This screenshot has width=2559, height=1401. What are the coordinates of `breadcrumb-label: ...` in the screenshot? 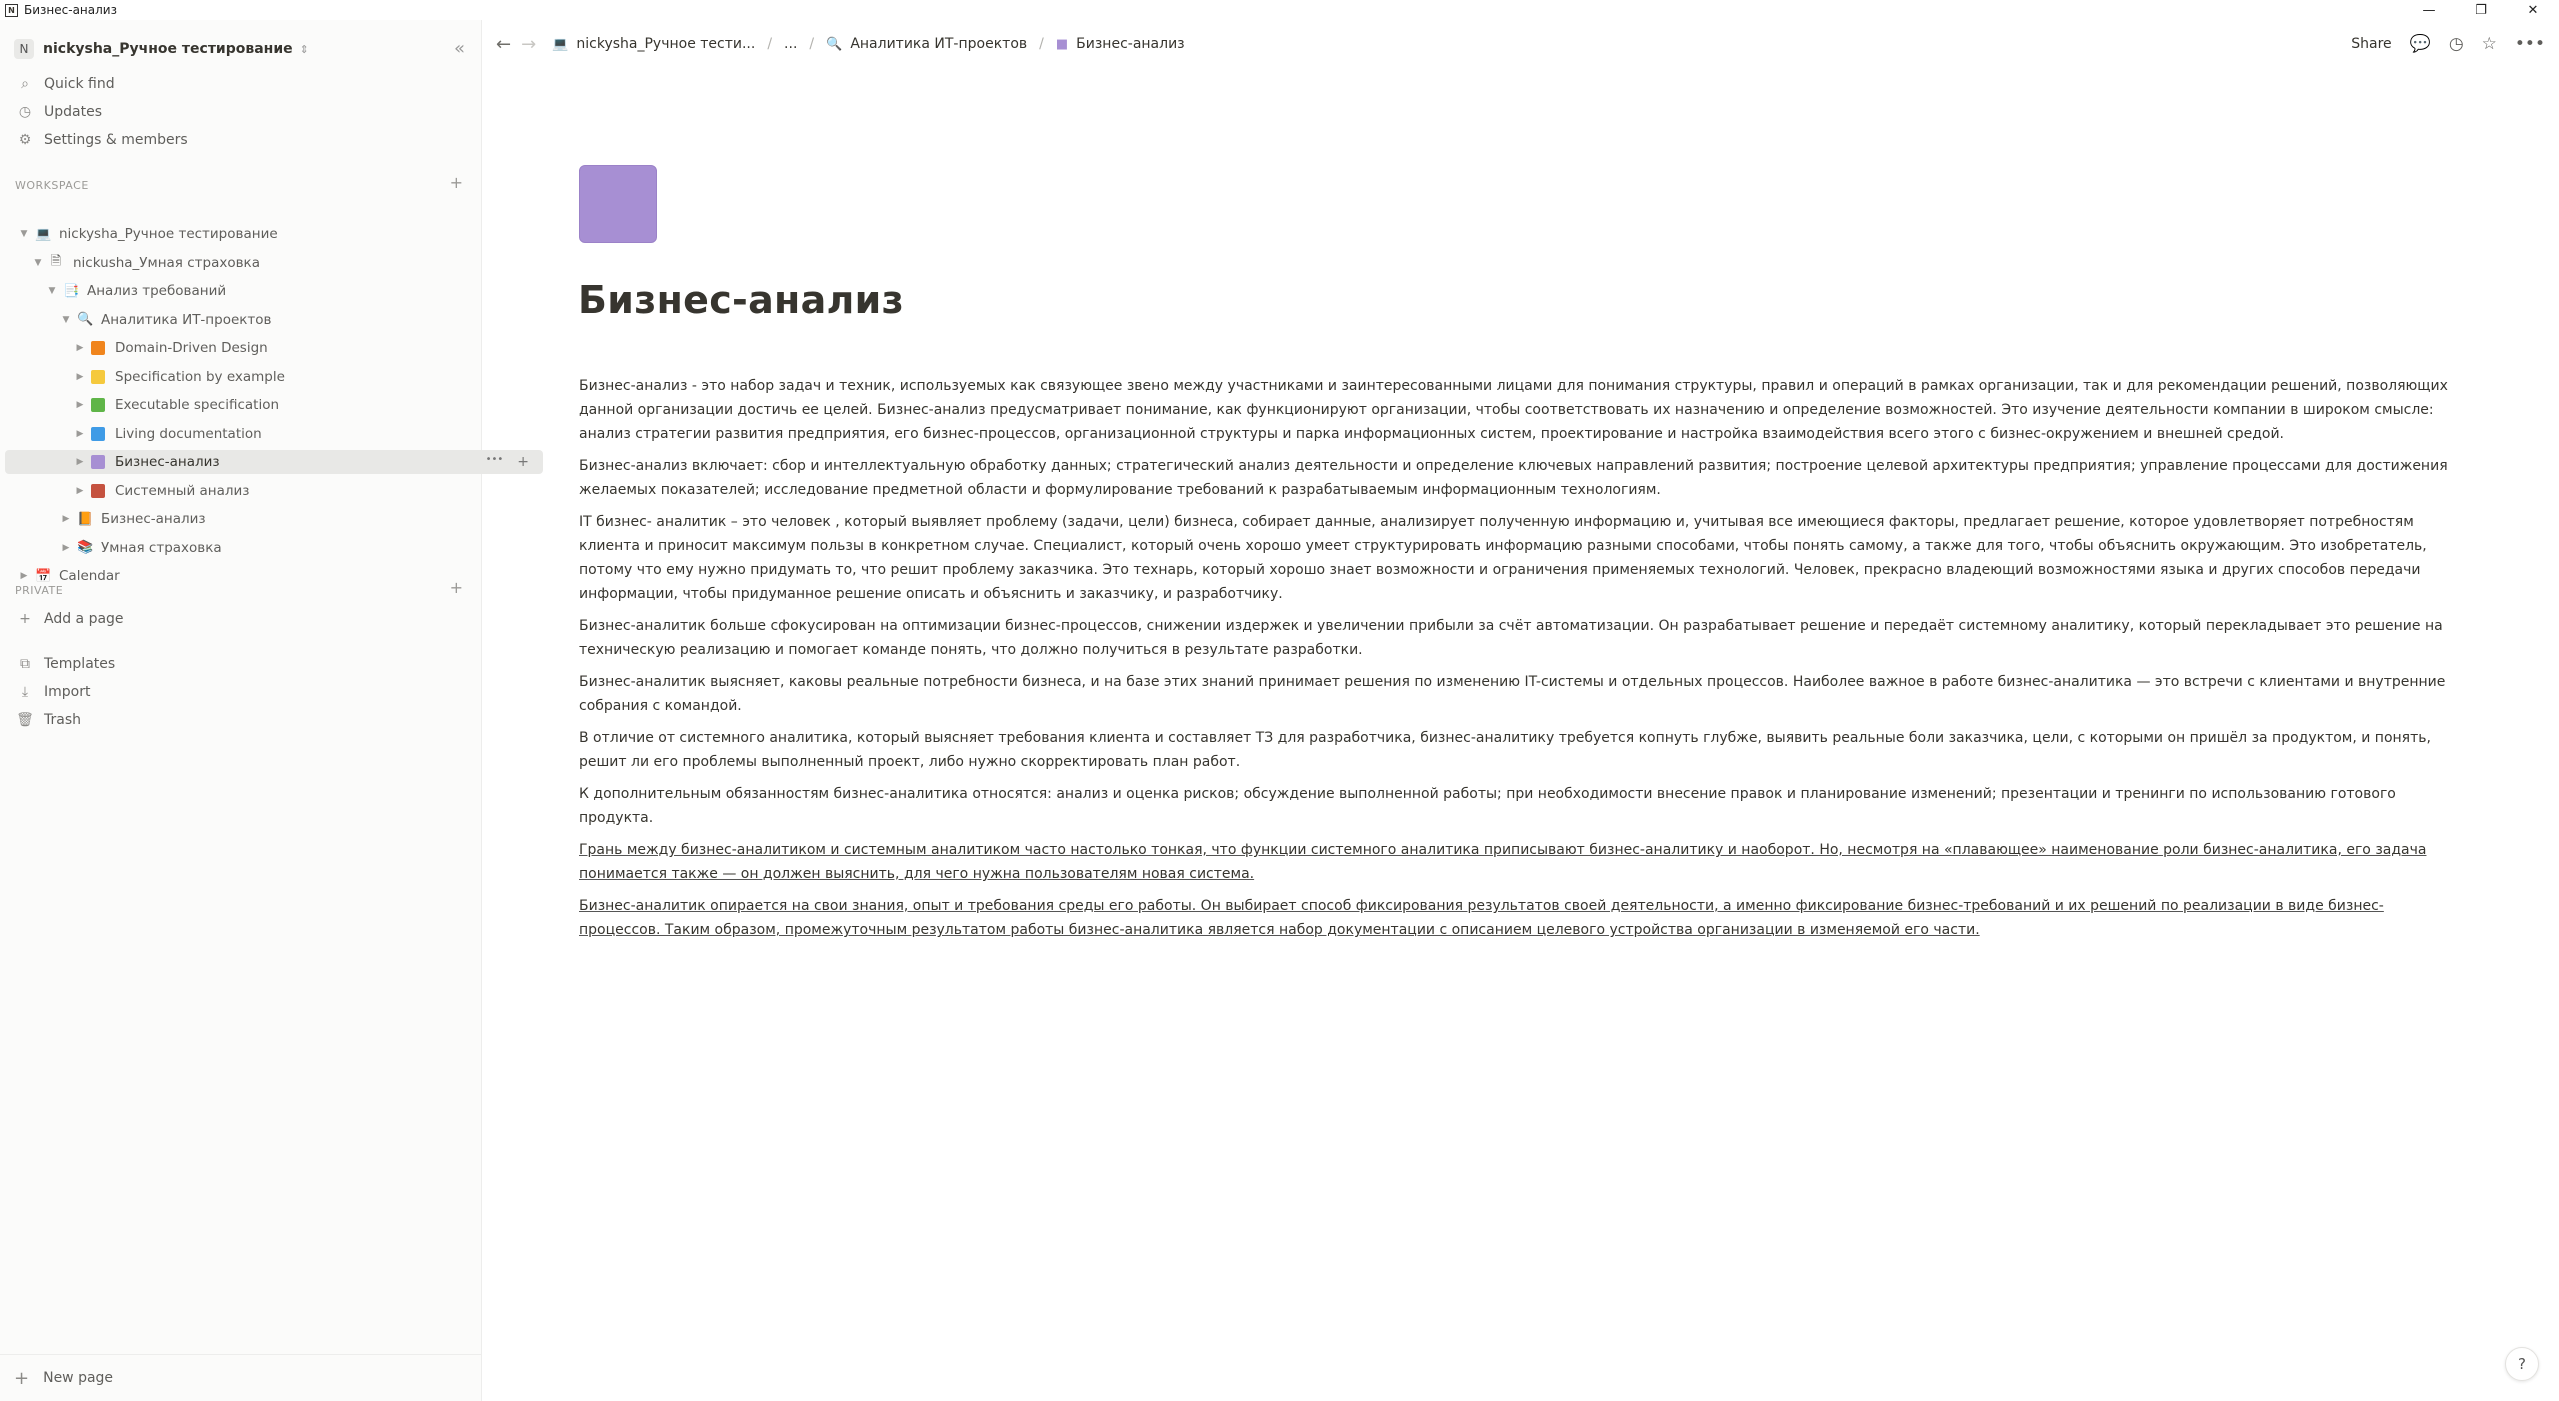 It's located at (791, 44).